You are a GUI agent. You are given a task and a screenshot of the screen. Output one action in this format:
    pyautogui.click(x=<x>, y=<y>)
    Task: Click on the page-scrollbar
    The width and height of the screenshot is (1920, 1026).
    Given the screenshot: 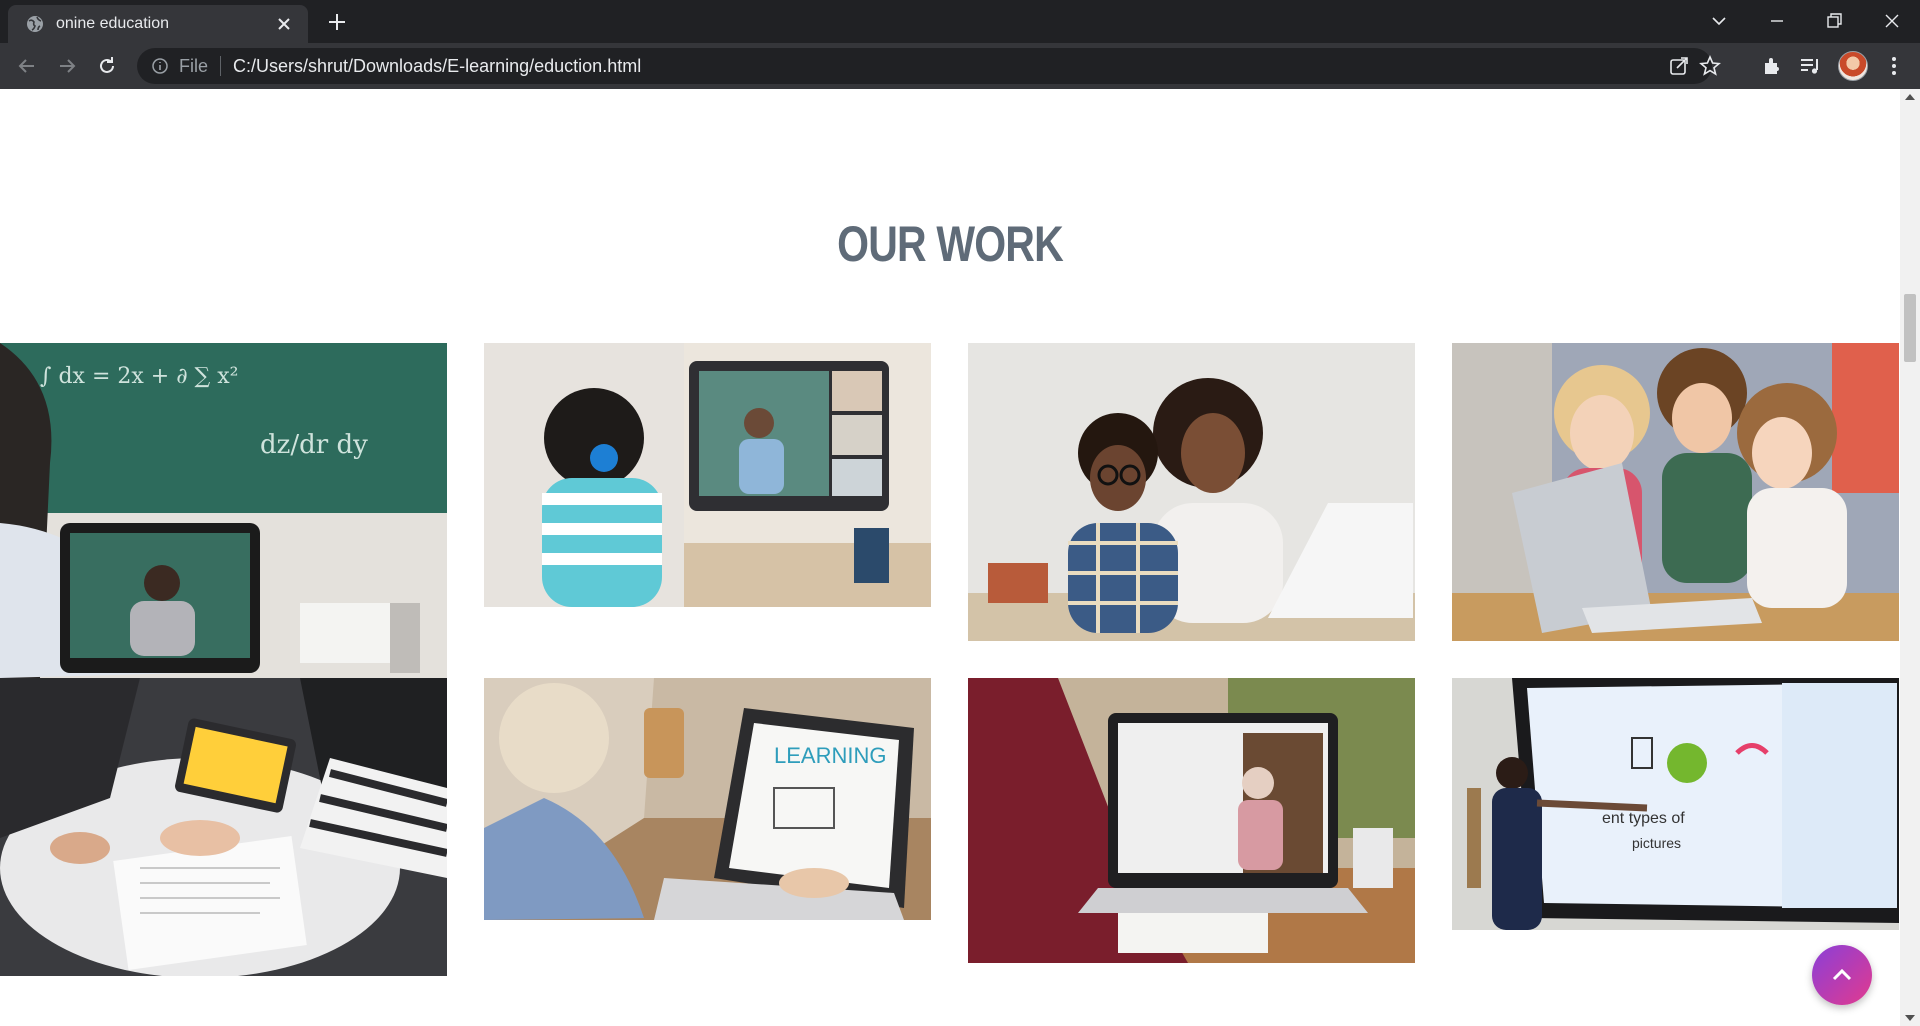 What is the action you would take?
    pyautogui.click(x=1910, y=557)
    